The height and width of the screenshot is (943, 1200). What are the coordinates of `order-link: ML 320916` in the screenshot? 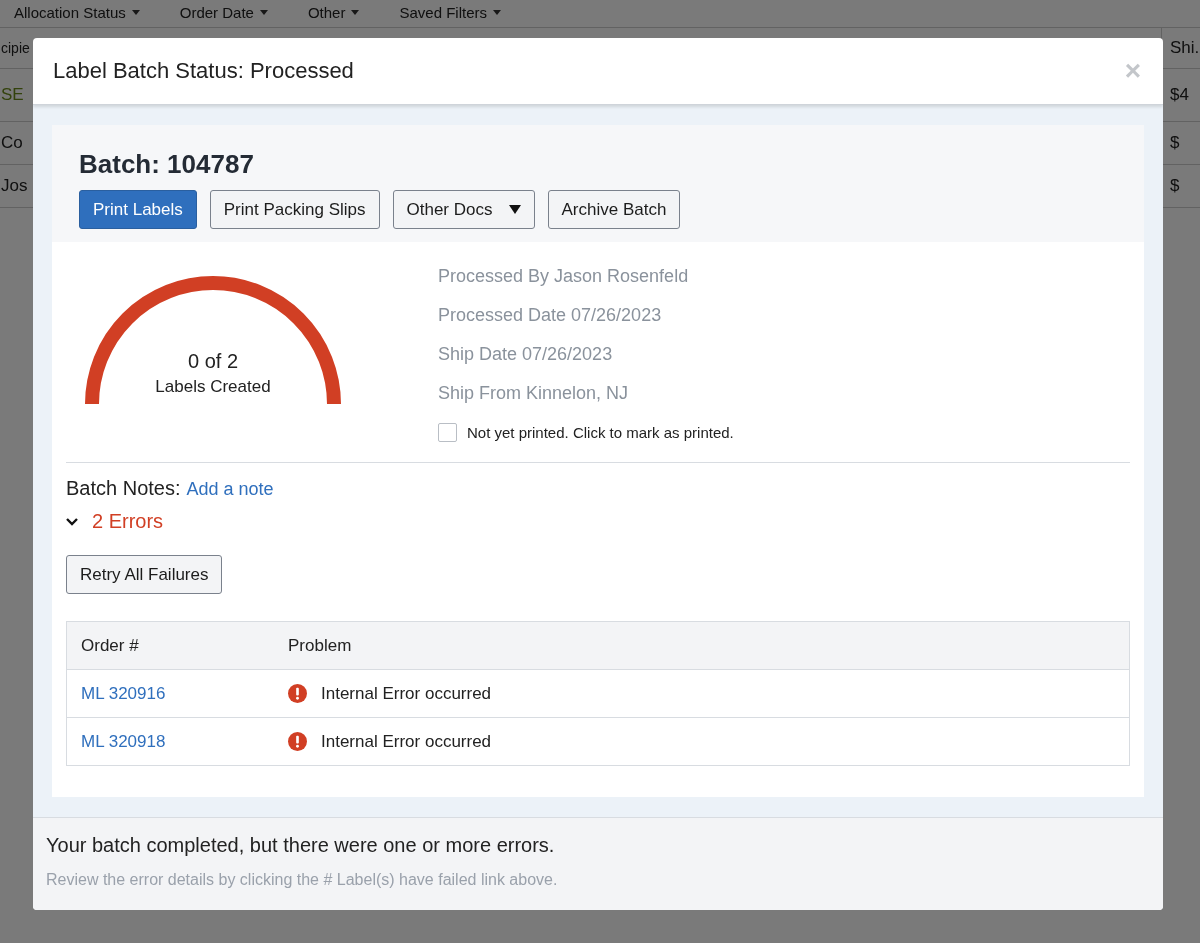 It's located at (123, 693).